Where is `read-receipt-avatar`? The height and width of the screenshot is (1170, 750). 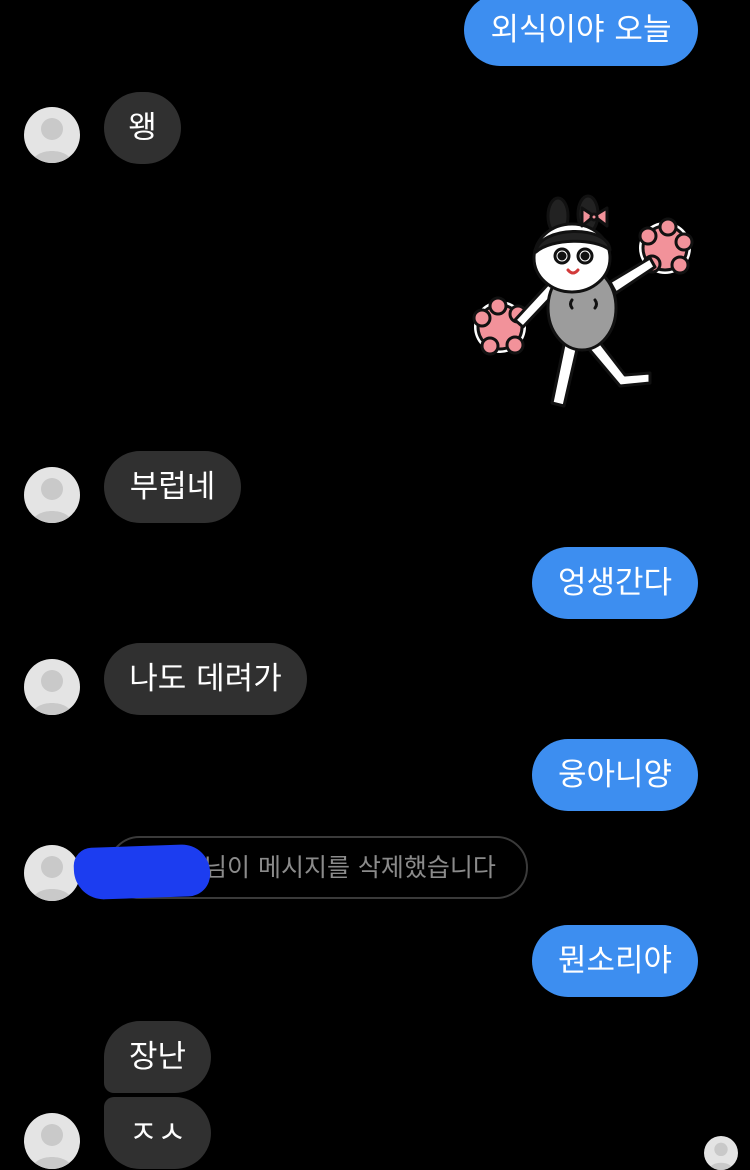 read-receipt-avatar is located at coordinates (721, 1153).